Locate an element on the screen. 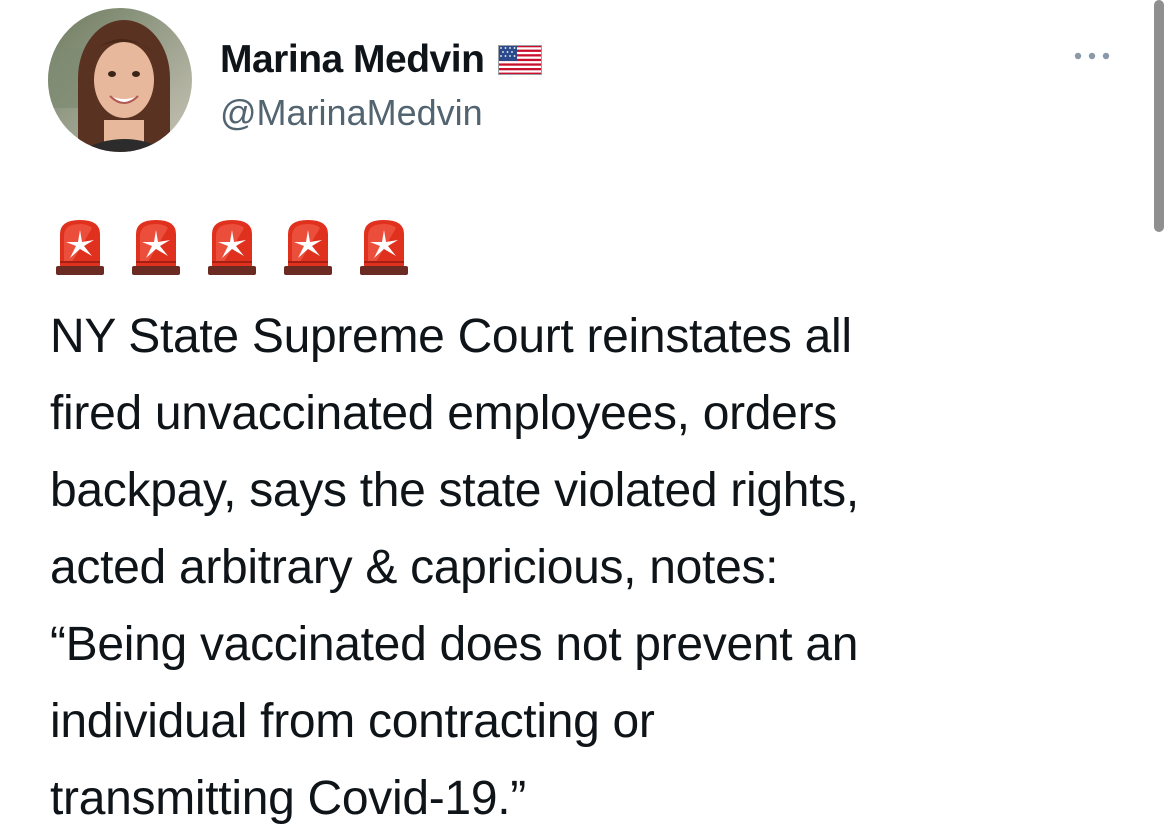 This screenshot has height=840, width=1170. author-block: Marina Medvin @MarinaMedvin is located at coordinates (381, 85).